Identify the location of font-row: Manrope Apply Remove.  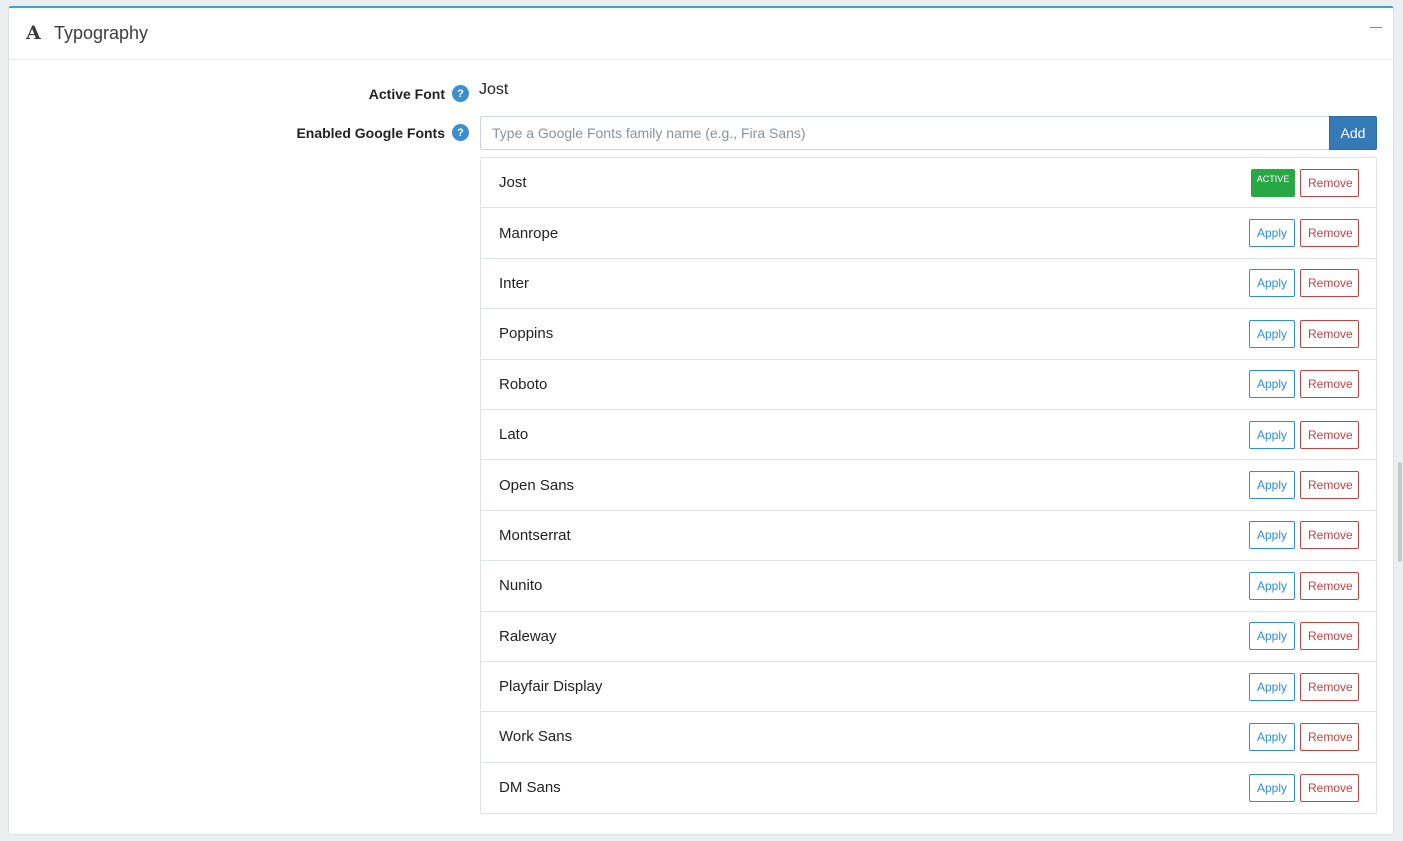
(928, 233).